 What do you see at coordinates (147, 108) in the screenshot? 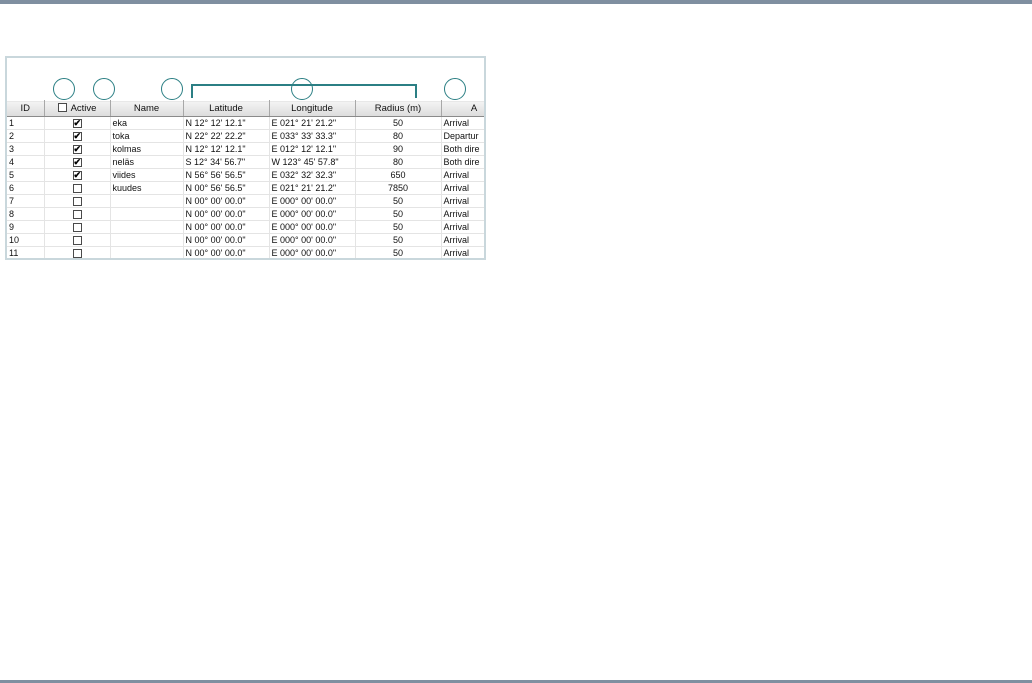
I see `column-header-name: Name` at bounding box center [147, 108].